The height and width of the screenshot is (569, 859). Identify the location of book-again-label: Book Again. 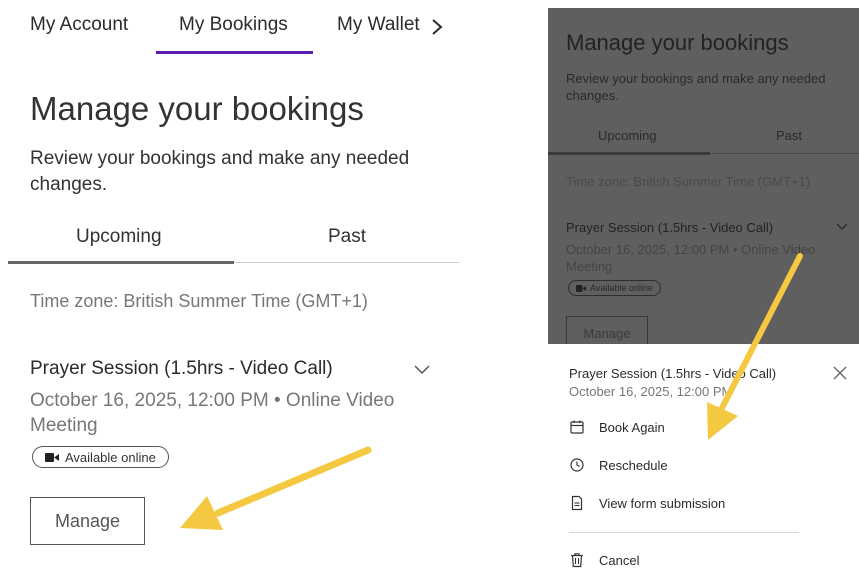
(632, 427).